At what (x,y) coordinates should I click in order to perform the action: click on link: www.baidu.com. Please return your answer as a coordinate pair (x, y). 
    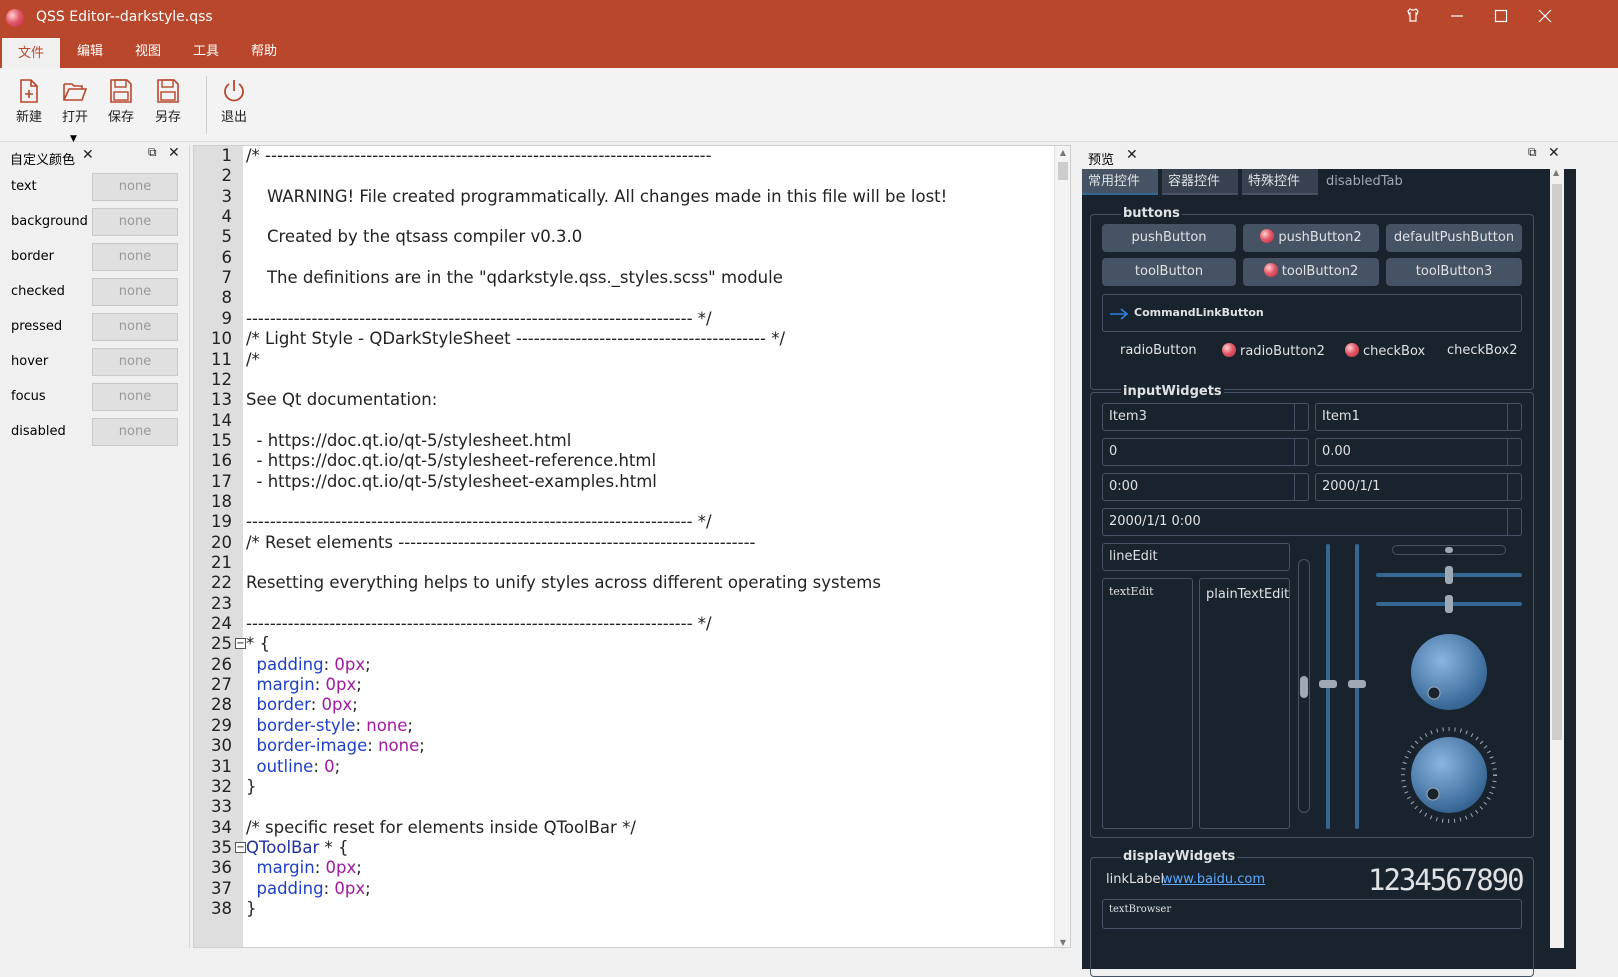
    Looking at the image, I should click on (1213, 879).